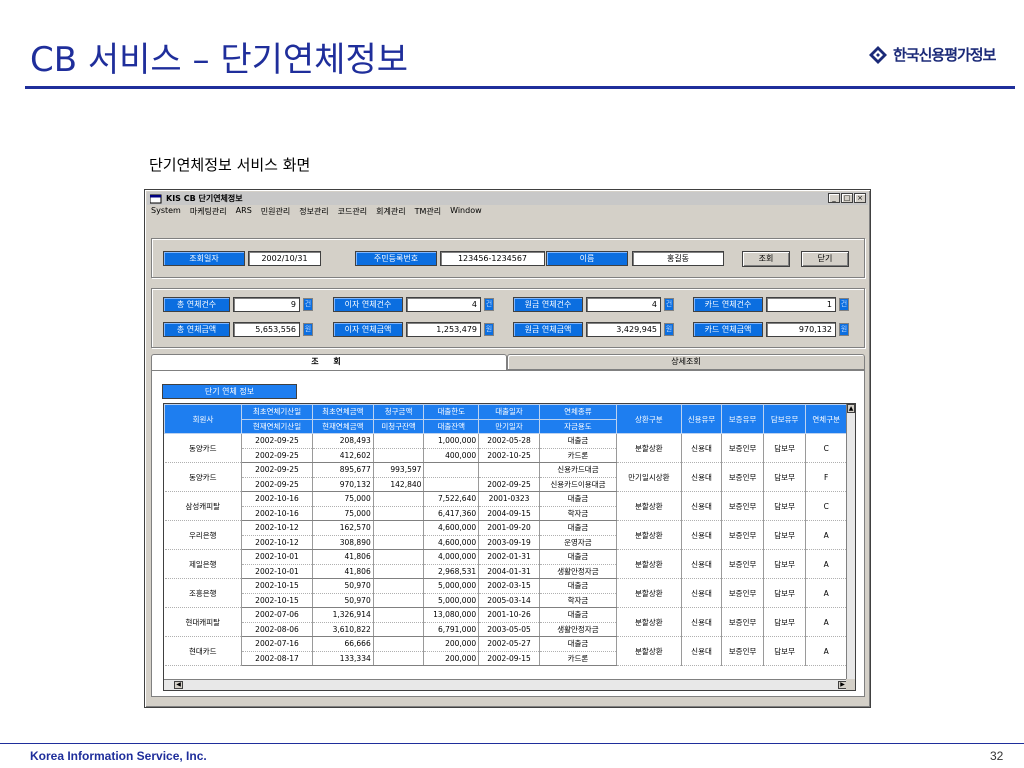 Image resolution: width=1024 pixels, height=768 pixels. What do you see at coordinates (686, 362) in the screenshot?
I see `tab-detail-query: 상세조회` at bounding box center [686, 362].